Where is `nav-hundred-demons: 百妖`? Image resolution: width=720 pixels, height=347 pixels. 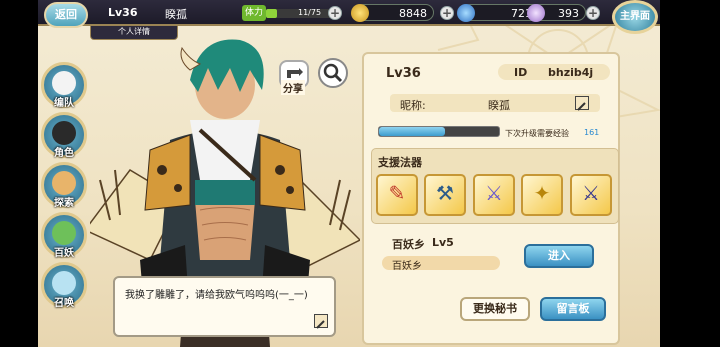 nav-hundred-demons: 百妖 is located at coordinates (64, 235).